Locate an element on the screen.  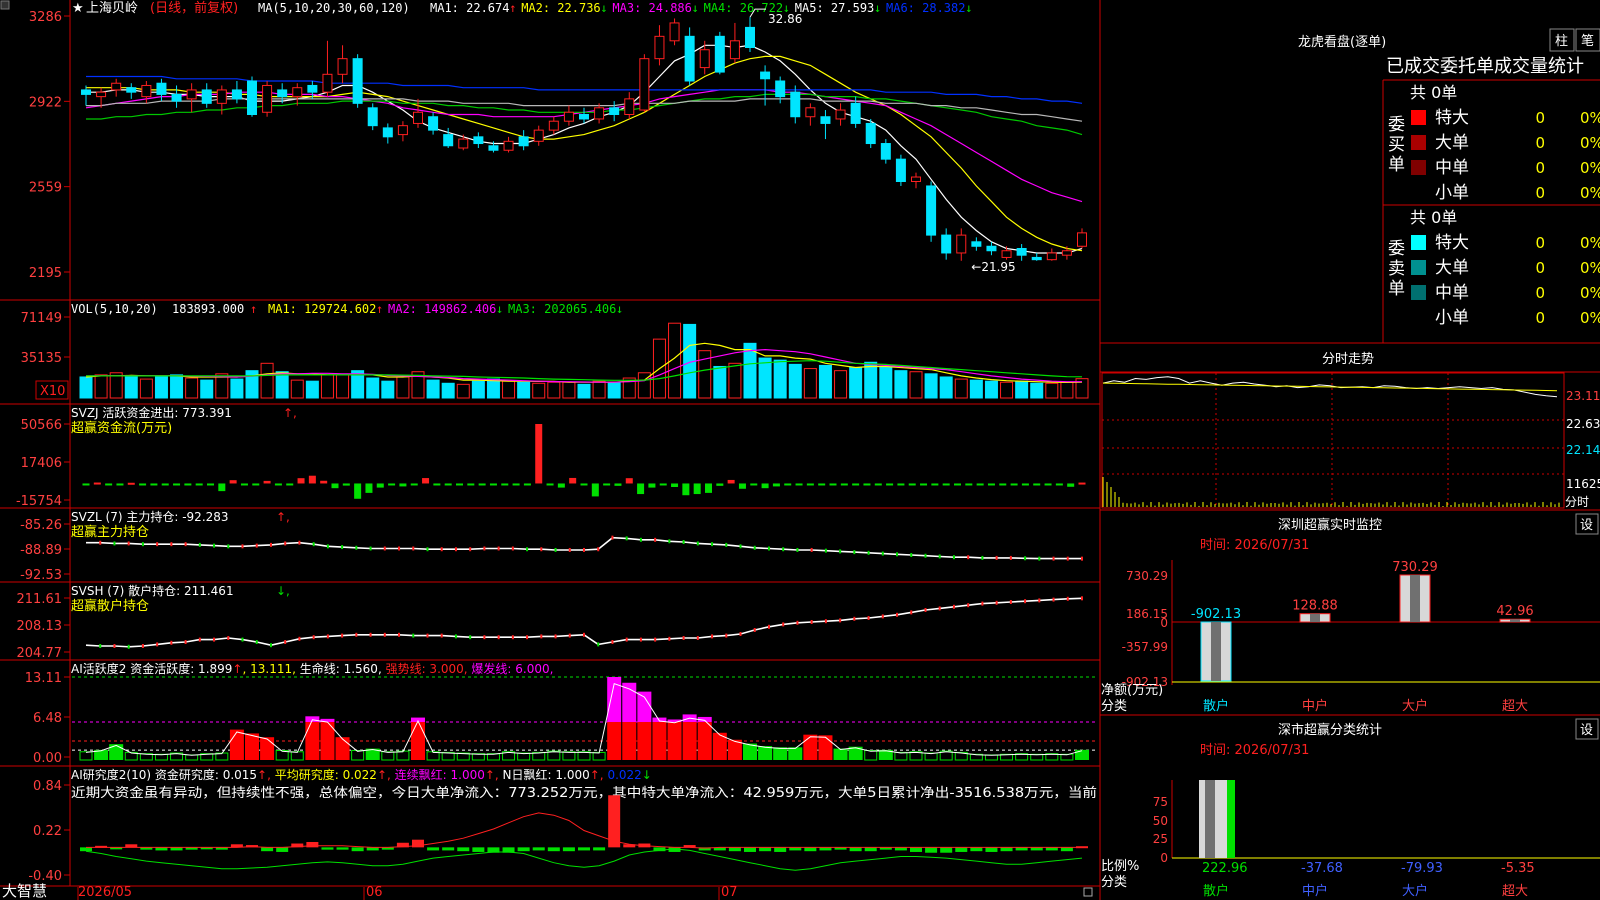
sell-row-pct: 0% is located at coordinates (1590, 243).